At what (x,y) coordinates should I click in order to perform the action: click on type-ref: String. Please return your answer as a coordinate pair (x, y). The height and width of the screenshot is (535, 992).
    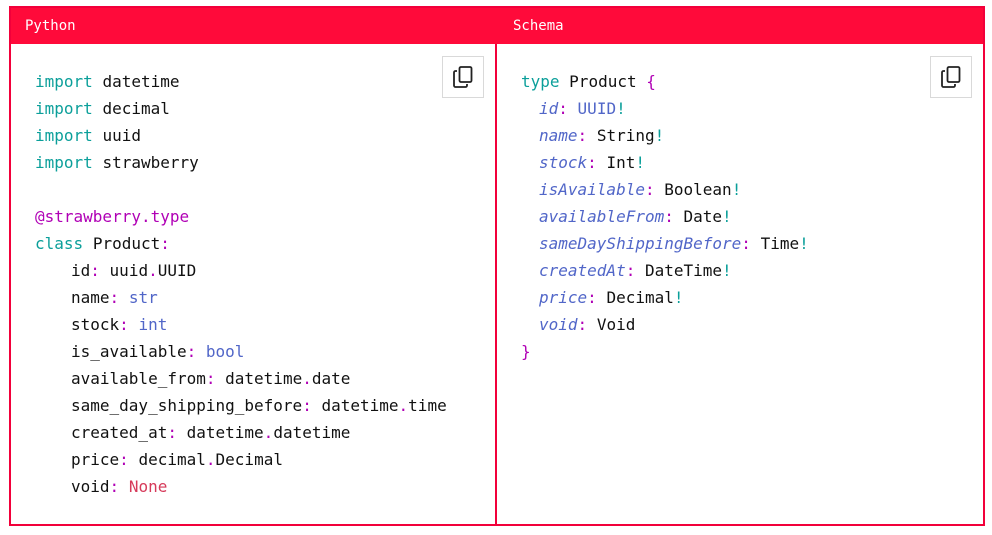
    Looking at the image, I should click on (625, 135).